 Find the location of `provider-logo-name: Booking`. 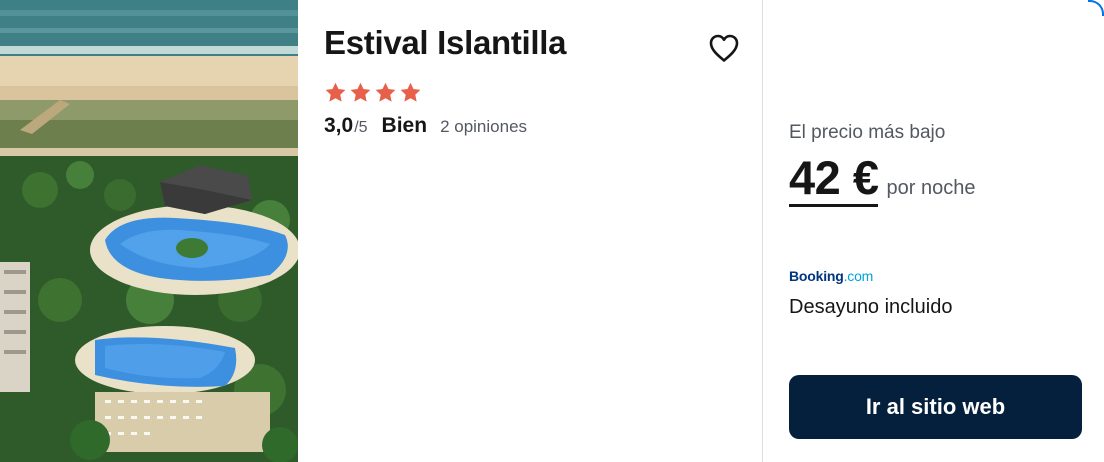

provider-logo-name: Booking is located at coordinates (816, 276).